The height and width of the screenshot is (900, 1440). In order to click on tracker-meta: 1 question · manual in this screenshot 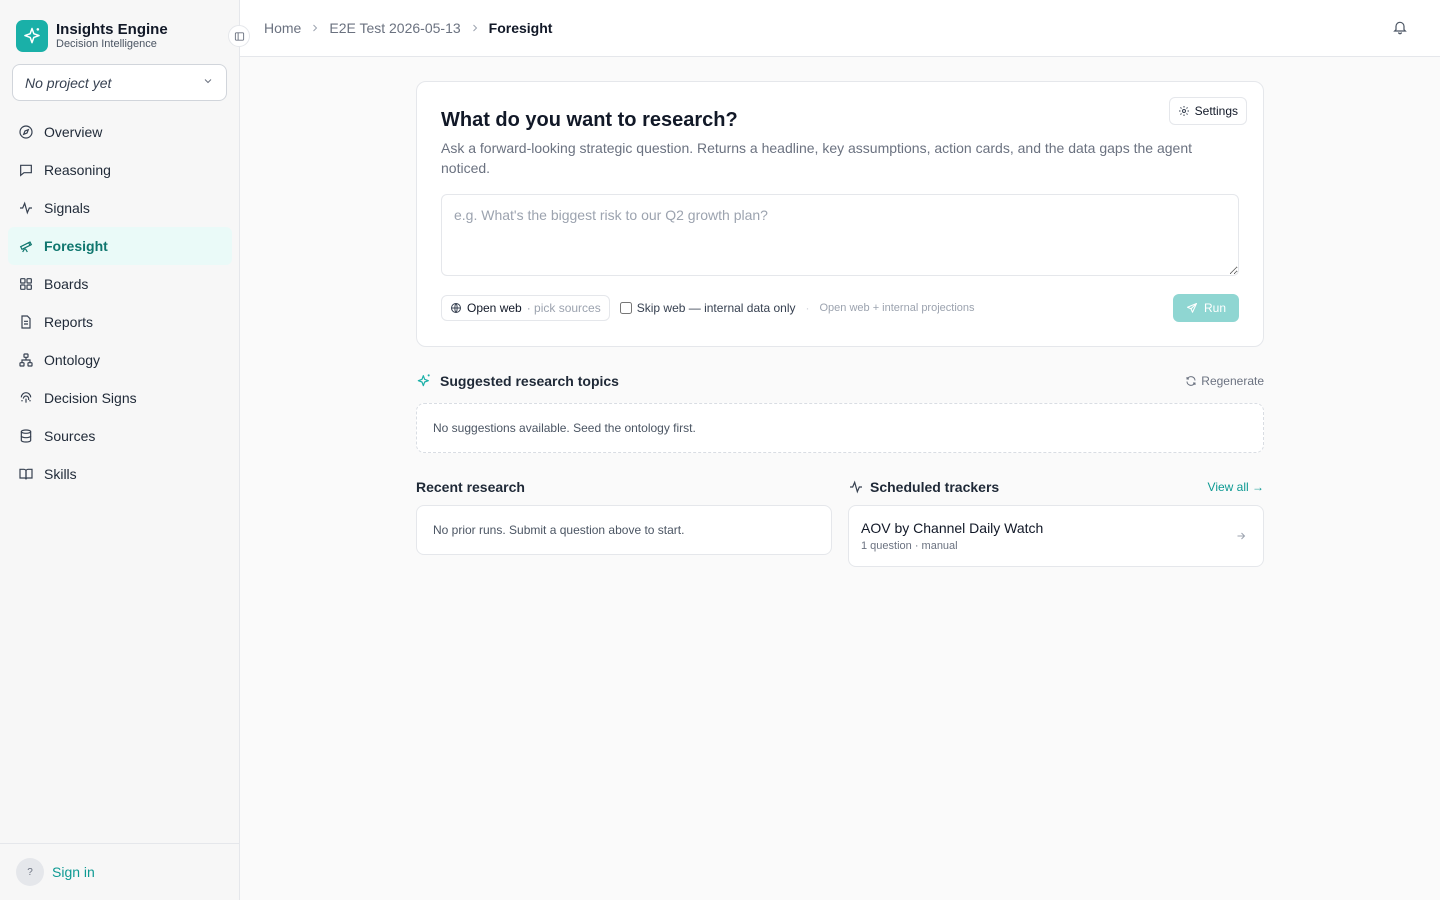, I will do `click(909, 546)`.